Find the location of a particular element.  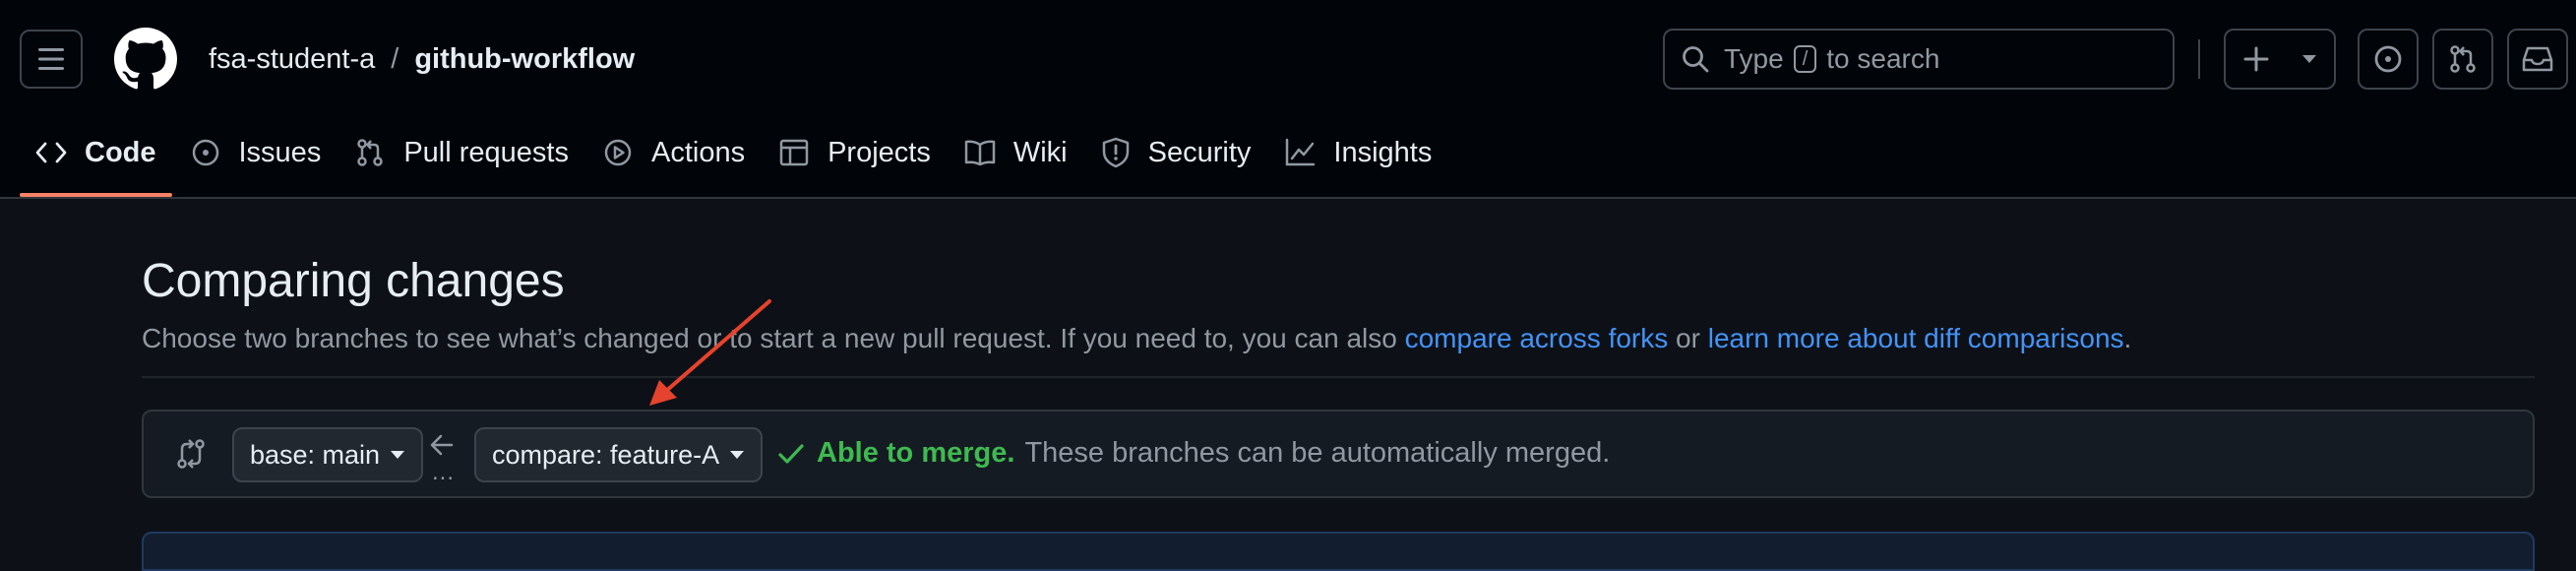

repo-owner-link: fsa-student-a is located at coordinates (292, 59).